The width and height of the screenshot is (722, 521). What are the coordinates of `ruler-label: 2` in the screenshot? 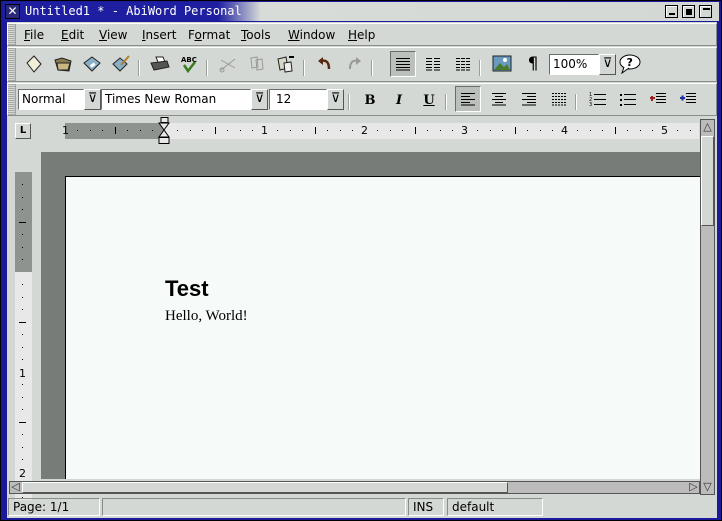 It's located at (364, 130).